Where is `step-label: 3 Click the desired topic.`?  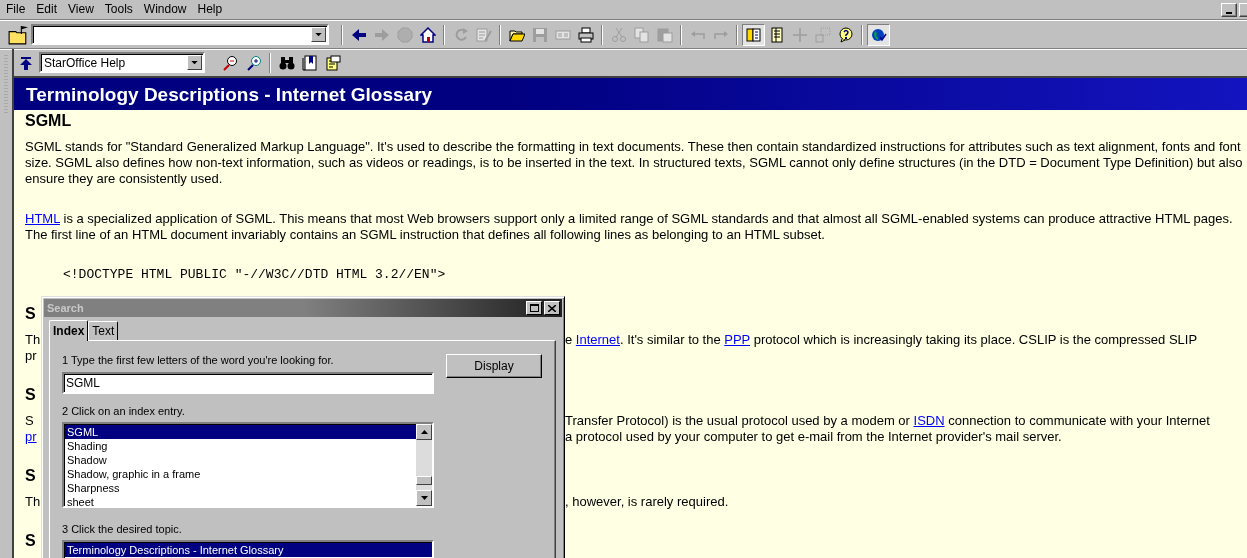
step-label: 3 Click the desired topic. is located at coordinates (122, 529).